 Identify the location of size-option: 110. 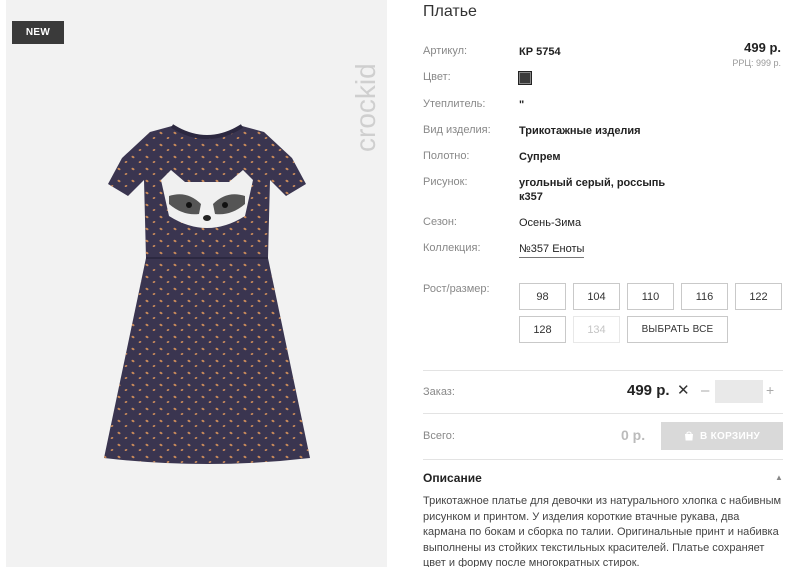
(650, 296).